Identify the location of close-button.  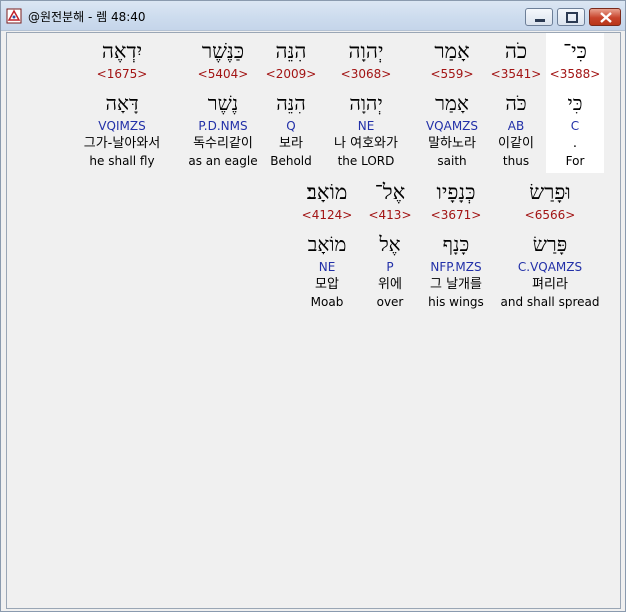
(605, 17).